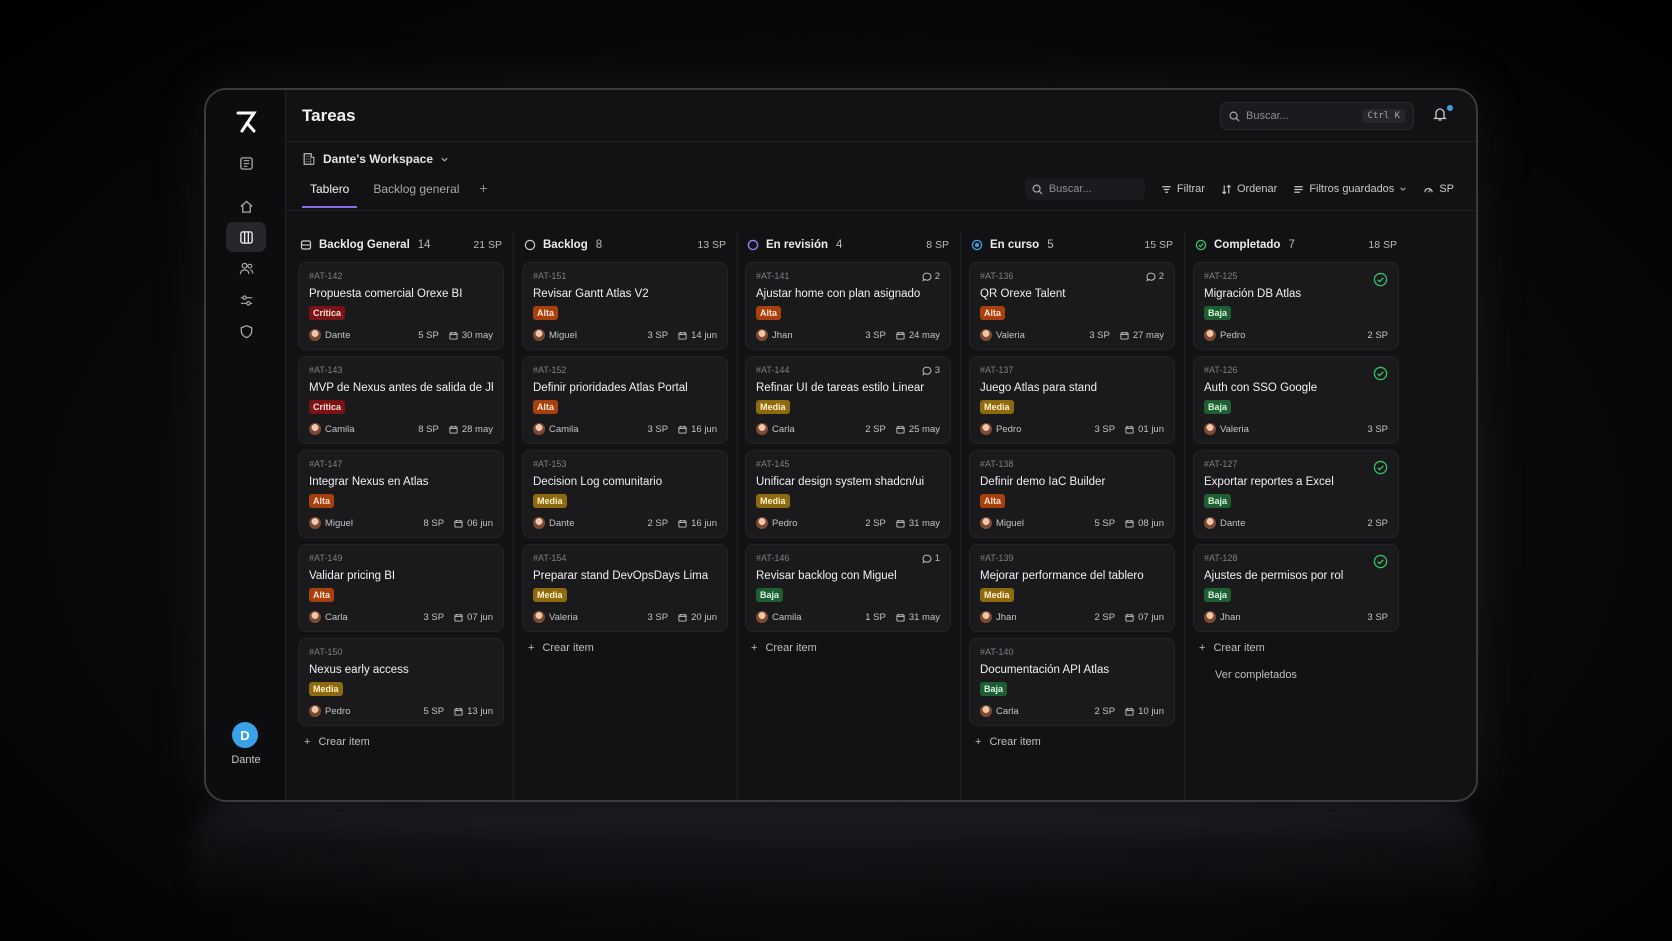 The height and width of the screenshot is (941, 1672). I want to click on priority-badge: Baja, so click(1218, 501).